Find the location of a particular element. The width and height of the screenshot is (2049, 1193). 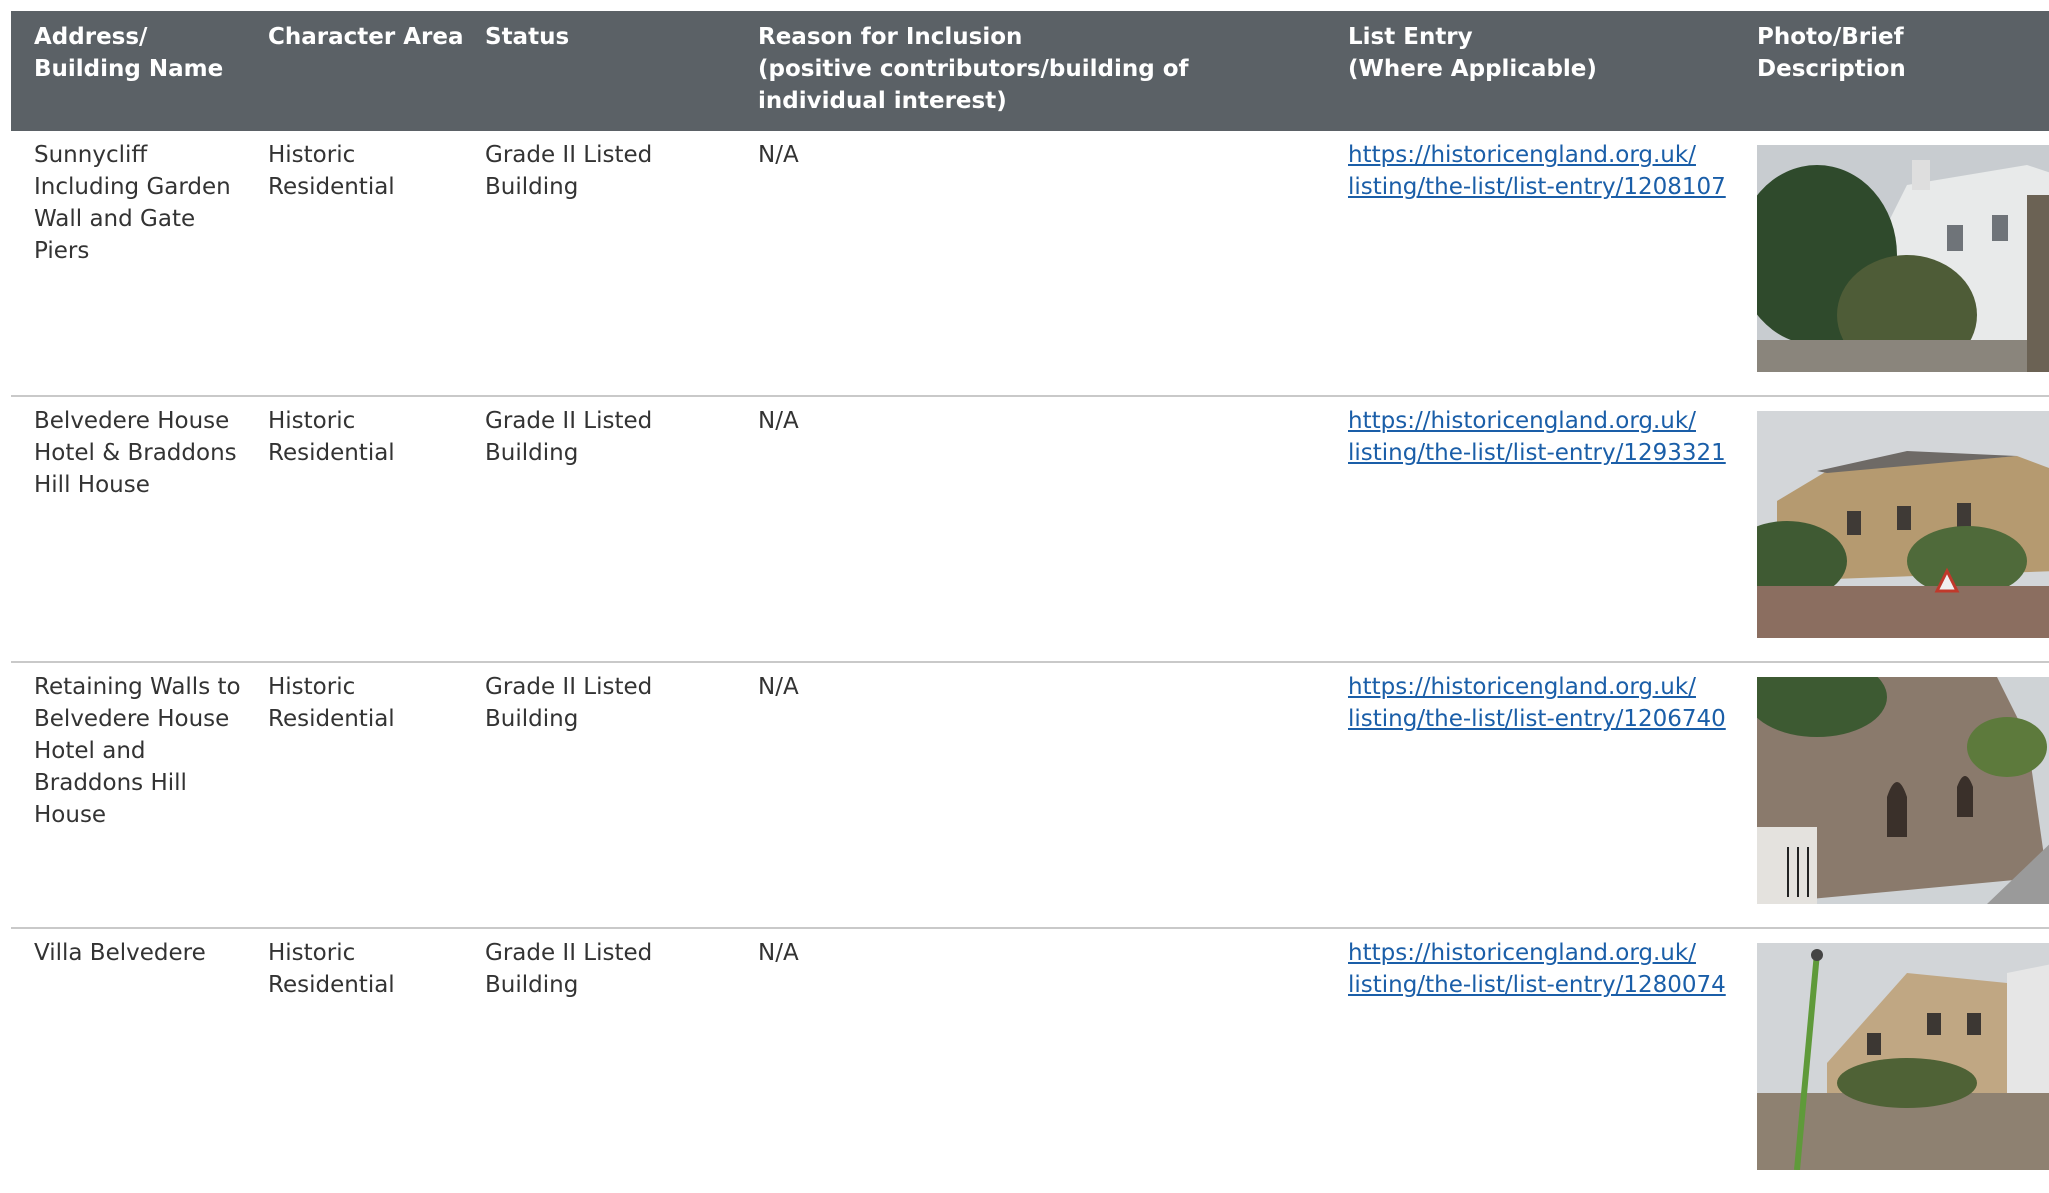

address-cell: Villa Belvedere is located at coordinates (120, 953).